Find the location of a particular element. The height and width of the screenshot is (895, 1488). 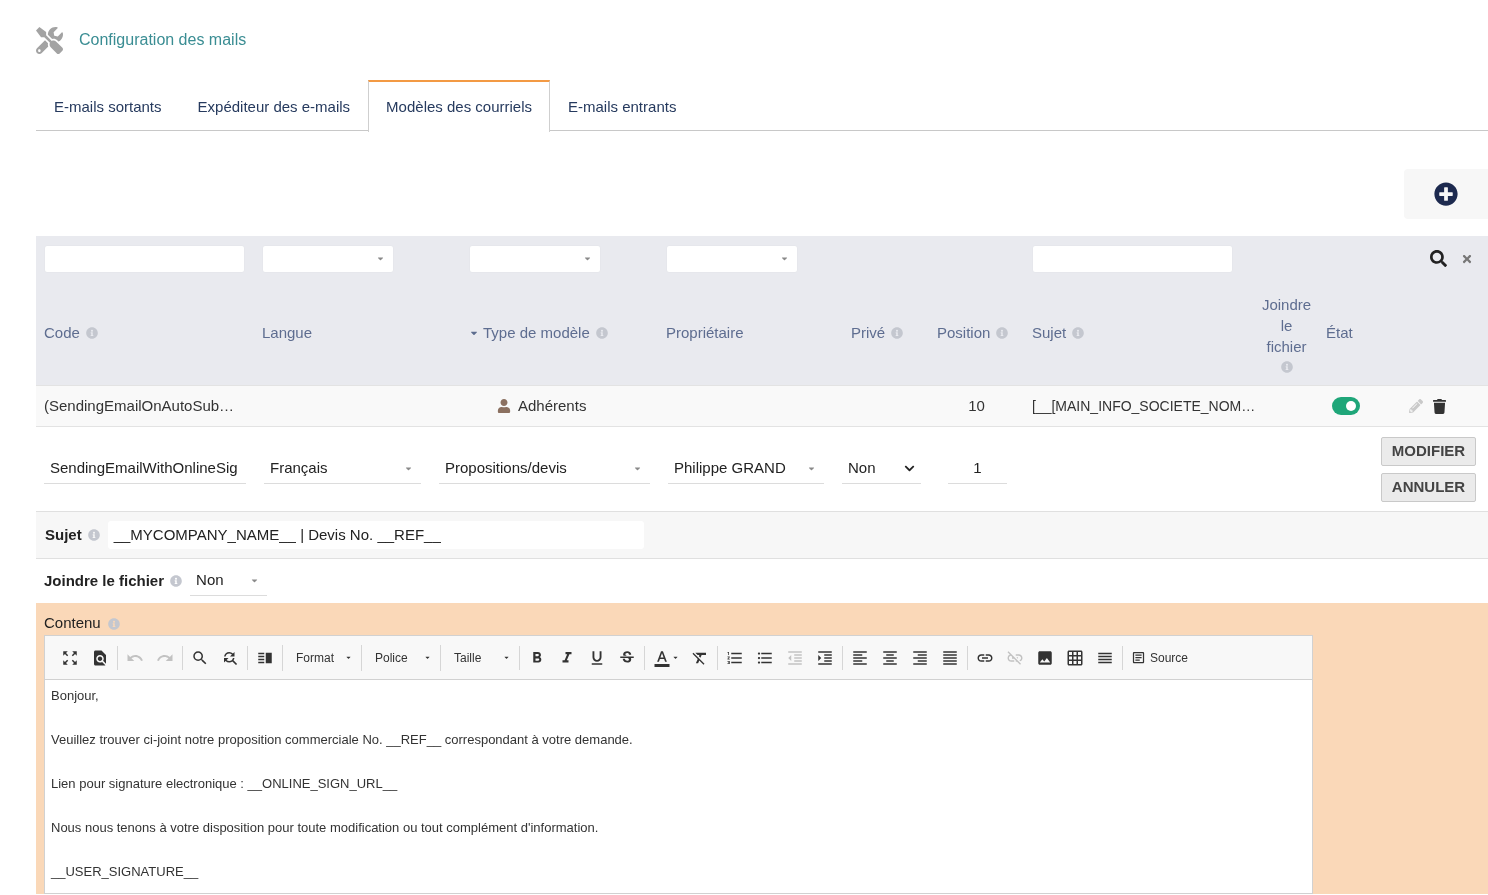

toggle-switch is located at coordinates (1346, 406).